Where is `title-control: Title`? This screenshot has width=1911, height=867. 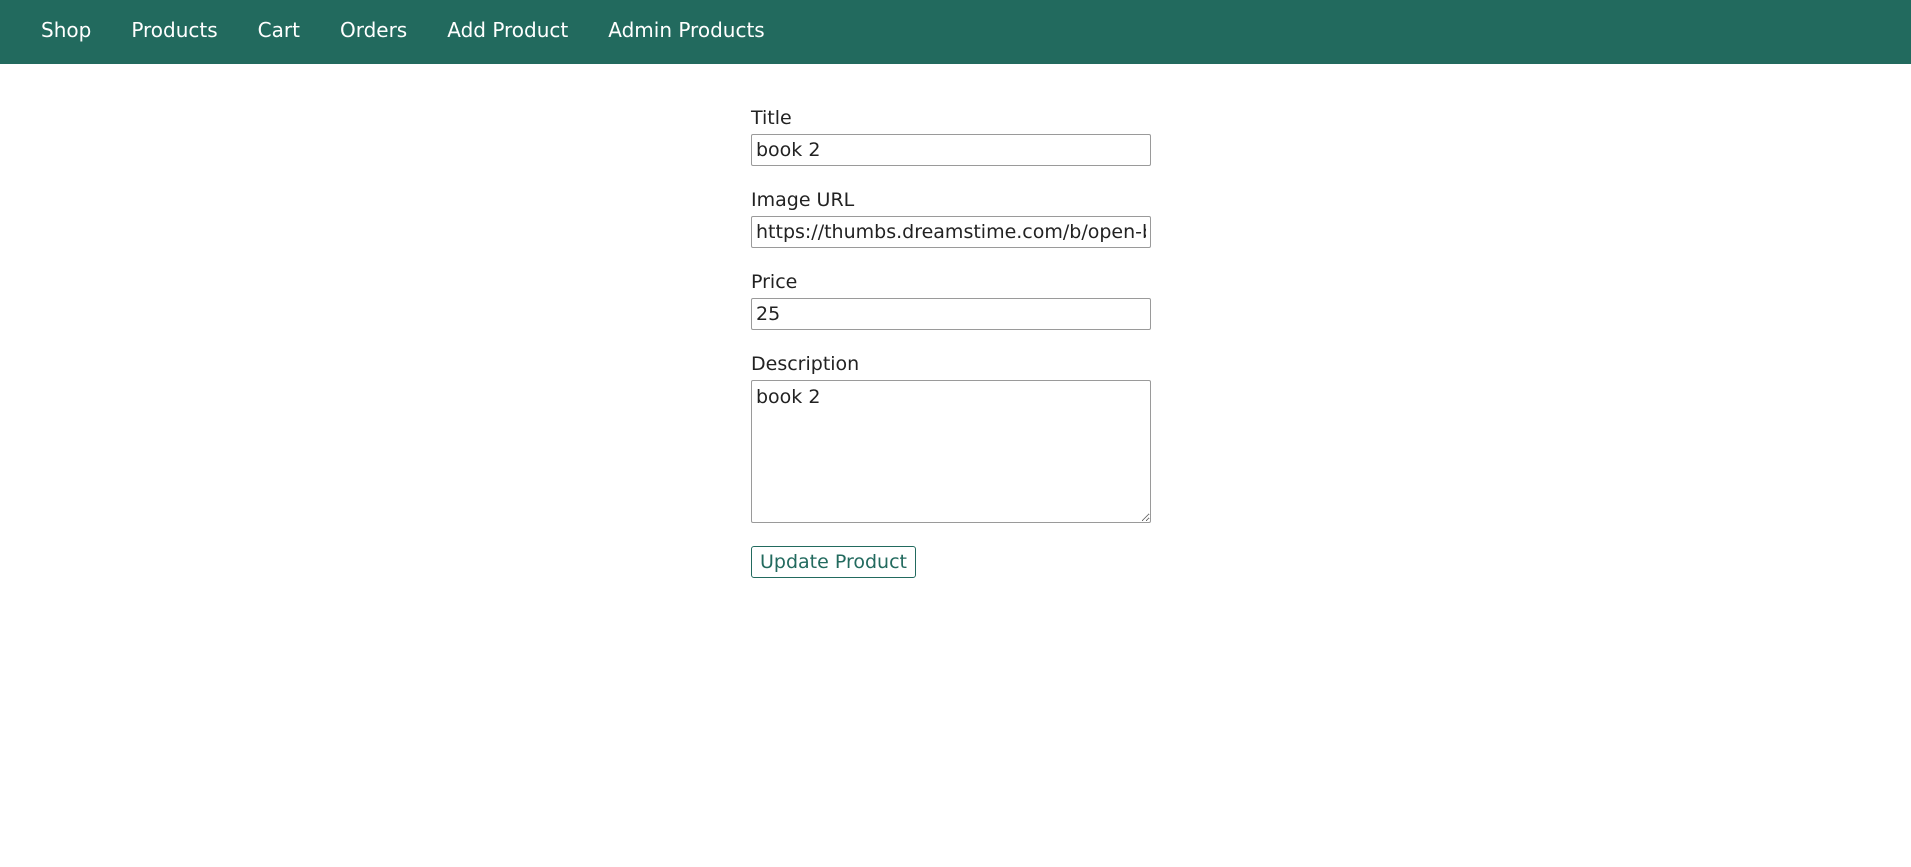
title-control: Title is located at coordinates (951, 136).